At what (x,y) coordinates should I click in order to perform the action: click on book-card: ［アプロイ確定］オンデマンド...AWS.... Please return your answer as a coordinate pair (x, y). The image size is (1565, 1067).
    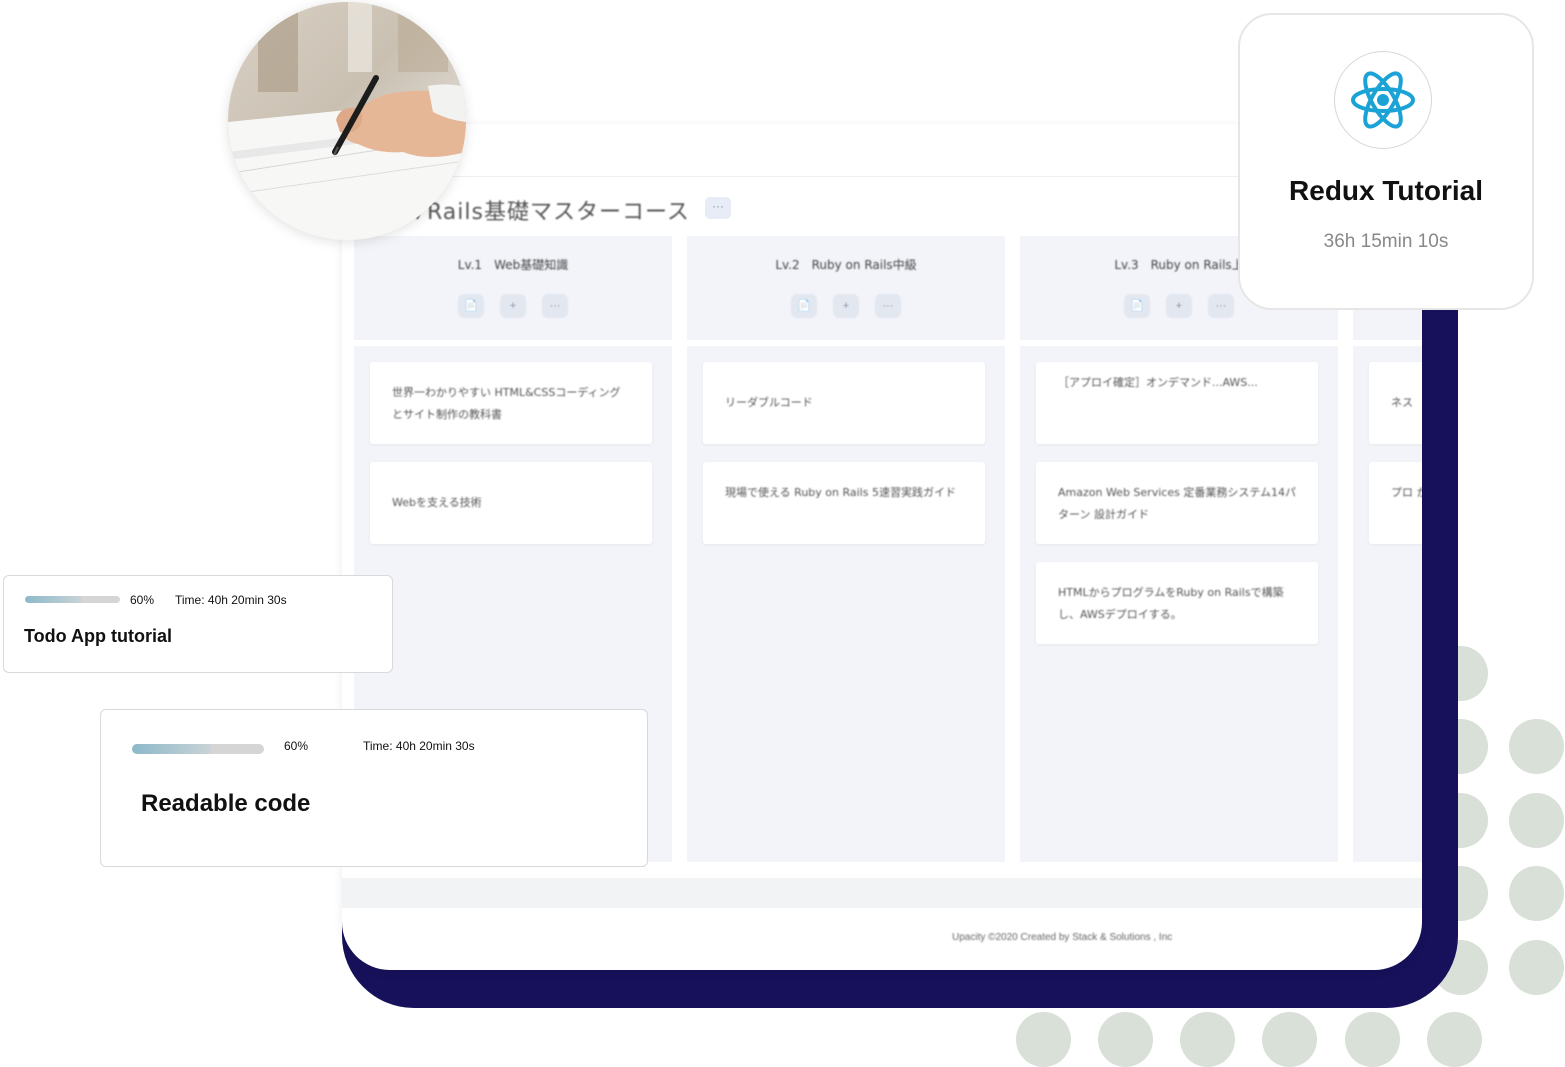
    Looking at the image, I should click on (1177, 403).